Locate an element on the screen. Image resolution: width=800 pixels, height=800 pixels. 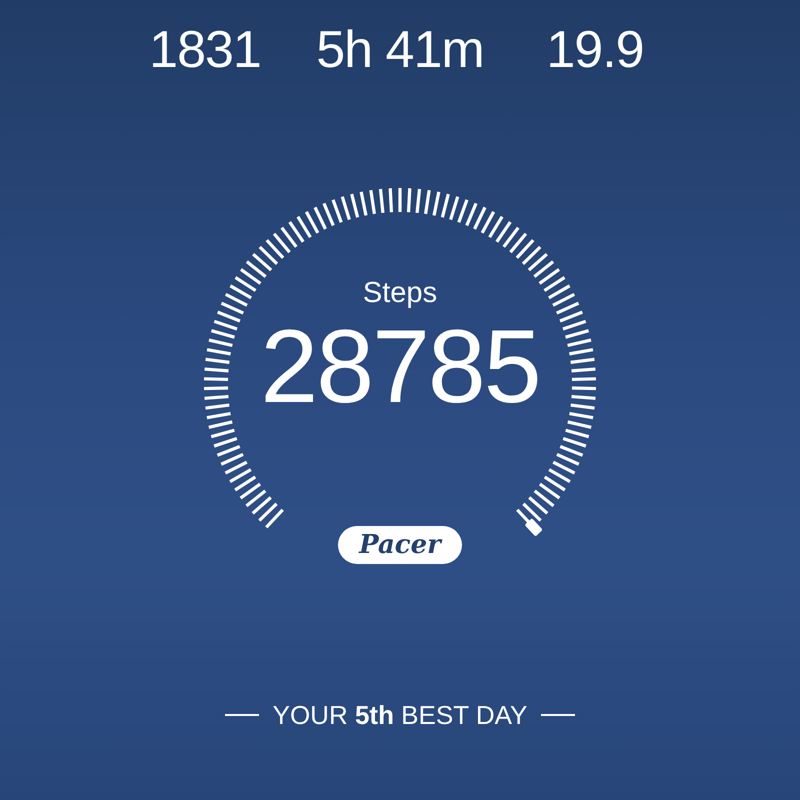
gauge-marker is located at coordinates (533, 527).